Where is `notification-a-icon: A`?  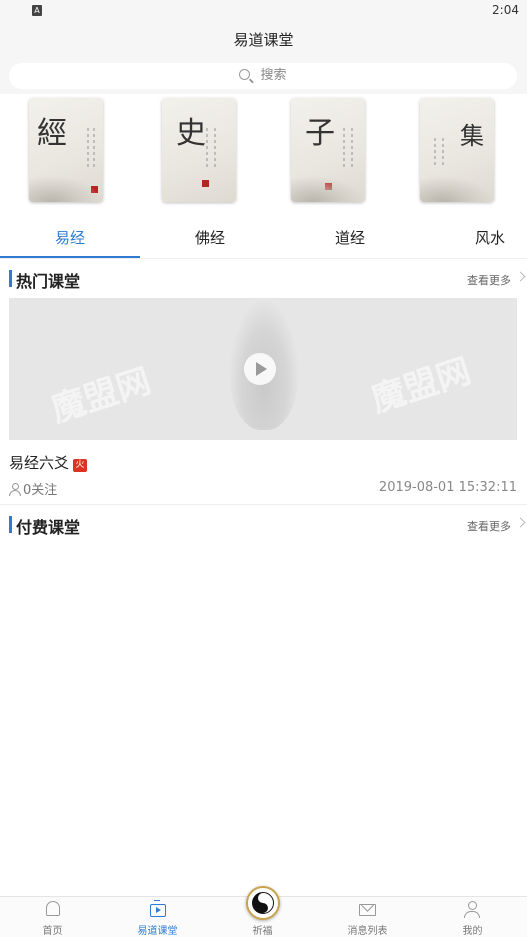
notification-a-icon: A is located at coordinates (37, 10).